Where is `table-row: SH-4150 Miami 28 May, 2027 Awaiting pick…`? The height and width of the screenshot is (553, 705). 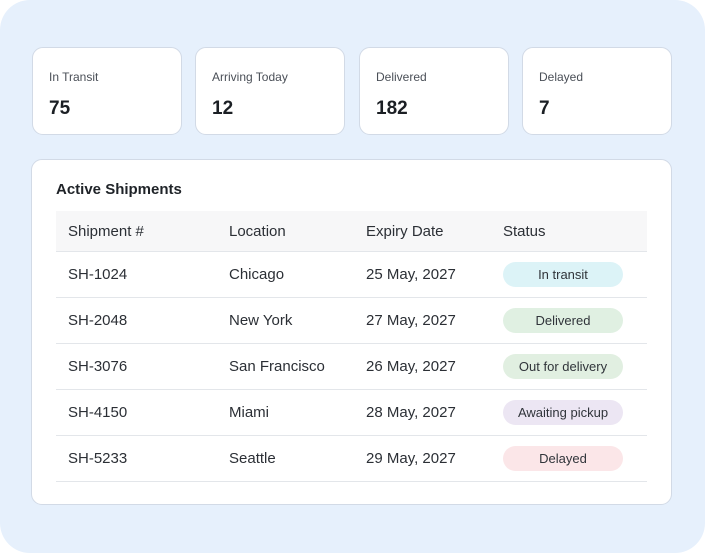 table-row: SH-4150 Miami 28 May, 2027 Awaiting pick… is located at coordinates (351, 412).